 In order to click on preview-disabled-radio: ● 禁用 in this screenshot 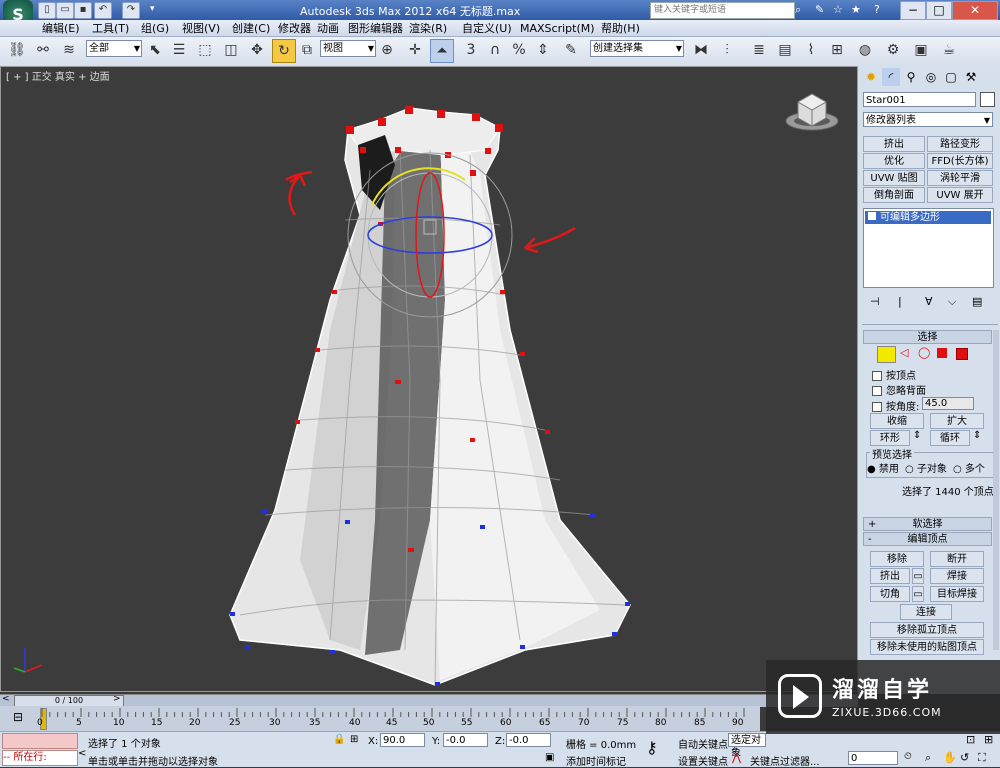, I will do `click(883, 467)`.